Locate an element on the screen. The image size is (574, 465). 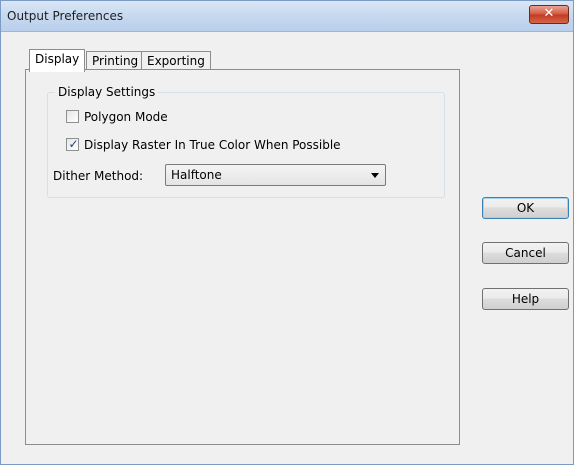
tab-printing: Printing is located at coordinates (115, 61).